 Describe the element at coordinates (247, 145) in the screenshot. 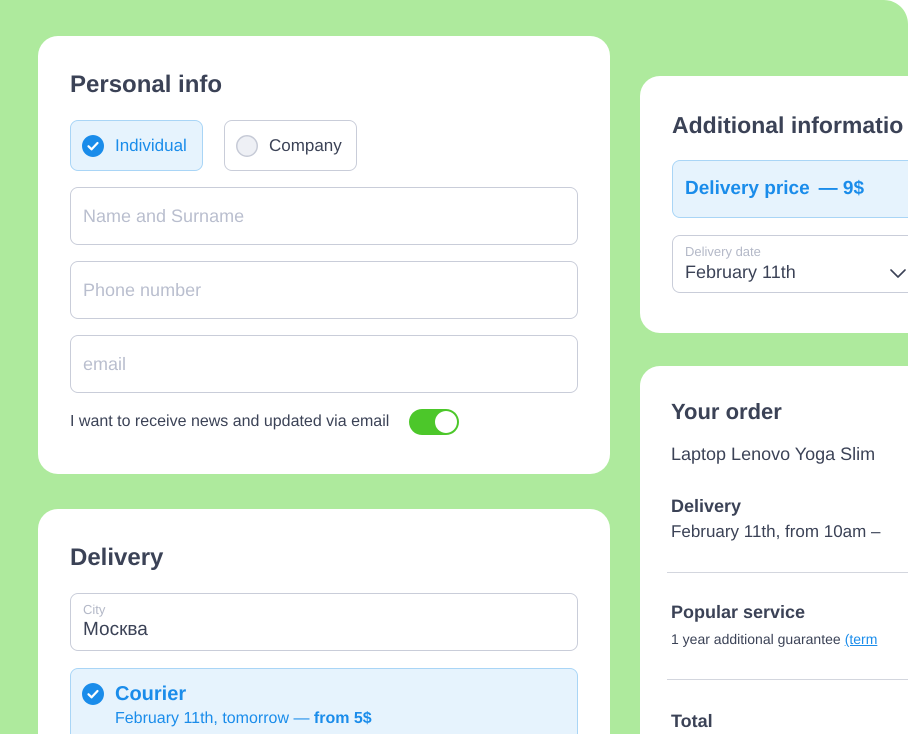

I see `radio-circle-icon` at that location.